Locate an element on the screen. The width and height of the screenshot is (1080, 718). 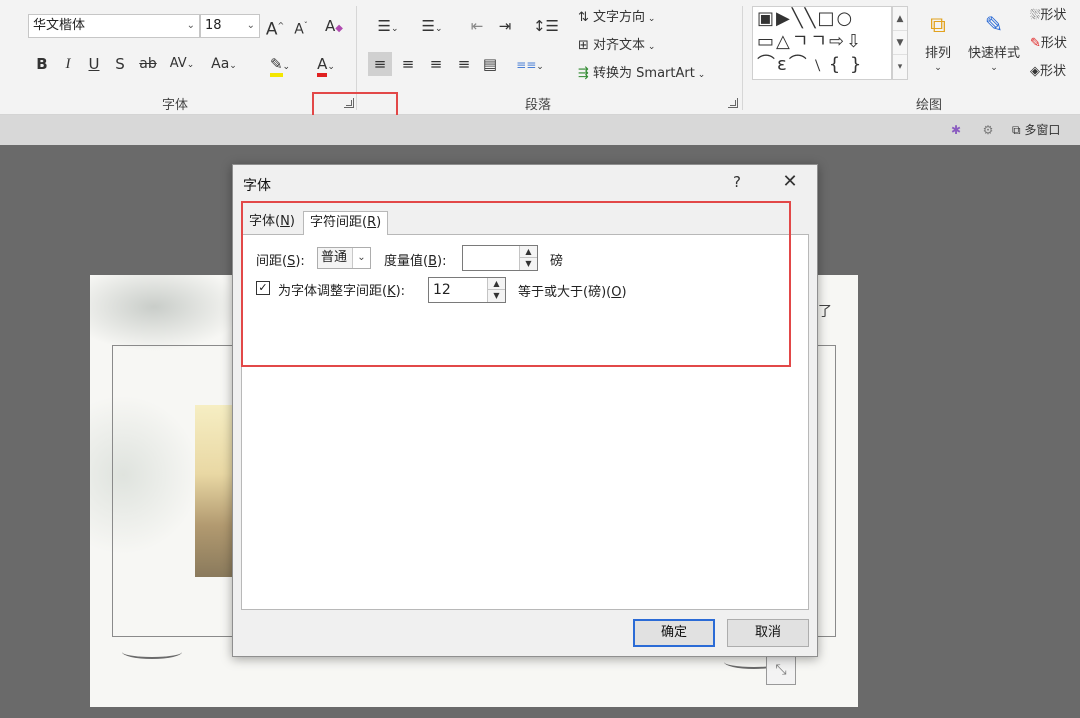
align-center-button: ≡ is located at coordinates (408, 64).